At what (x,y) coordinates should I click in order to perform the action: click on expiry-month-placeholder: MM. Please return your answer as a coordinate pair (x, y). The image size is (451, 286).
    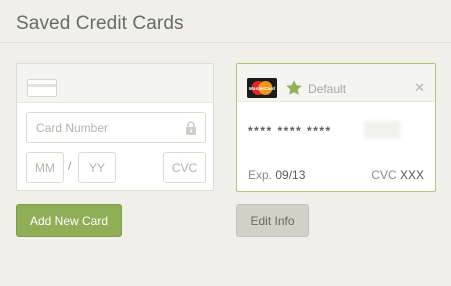
    Looking at the image, I should click on (45, 167).